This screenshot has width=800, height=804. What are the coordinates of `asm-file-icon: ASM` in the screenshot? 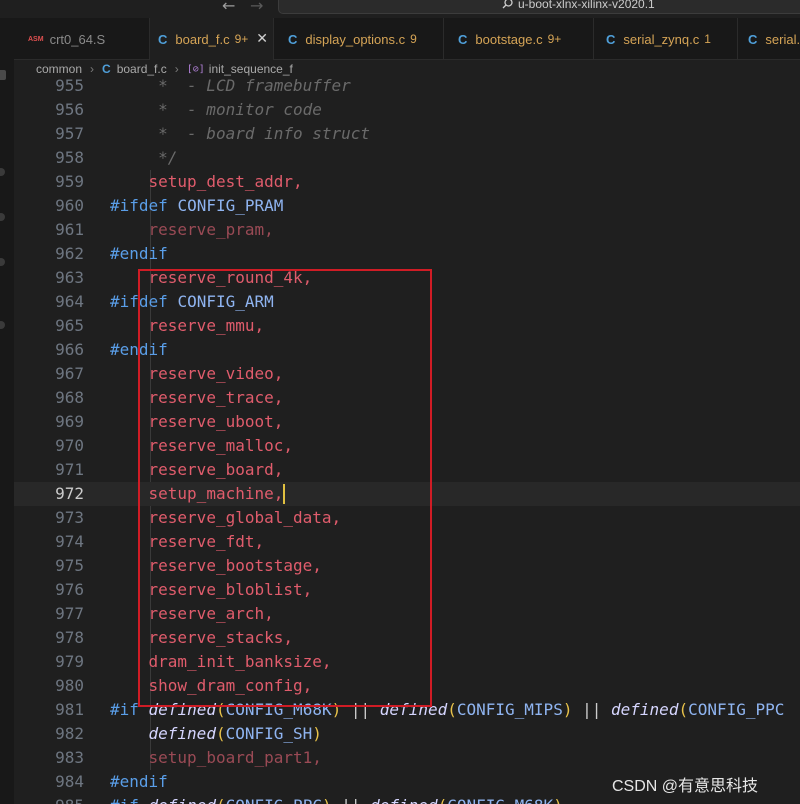 It's located at (36, 39).